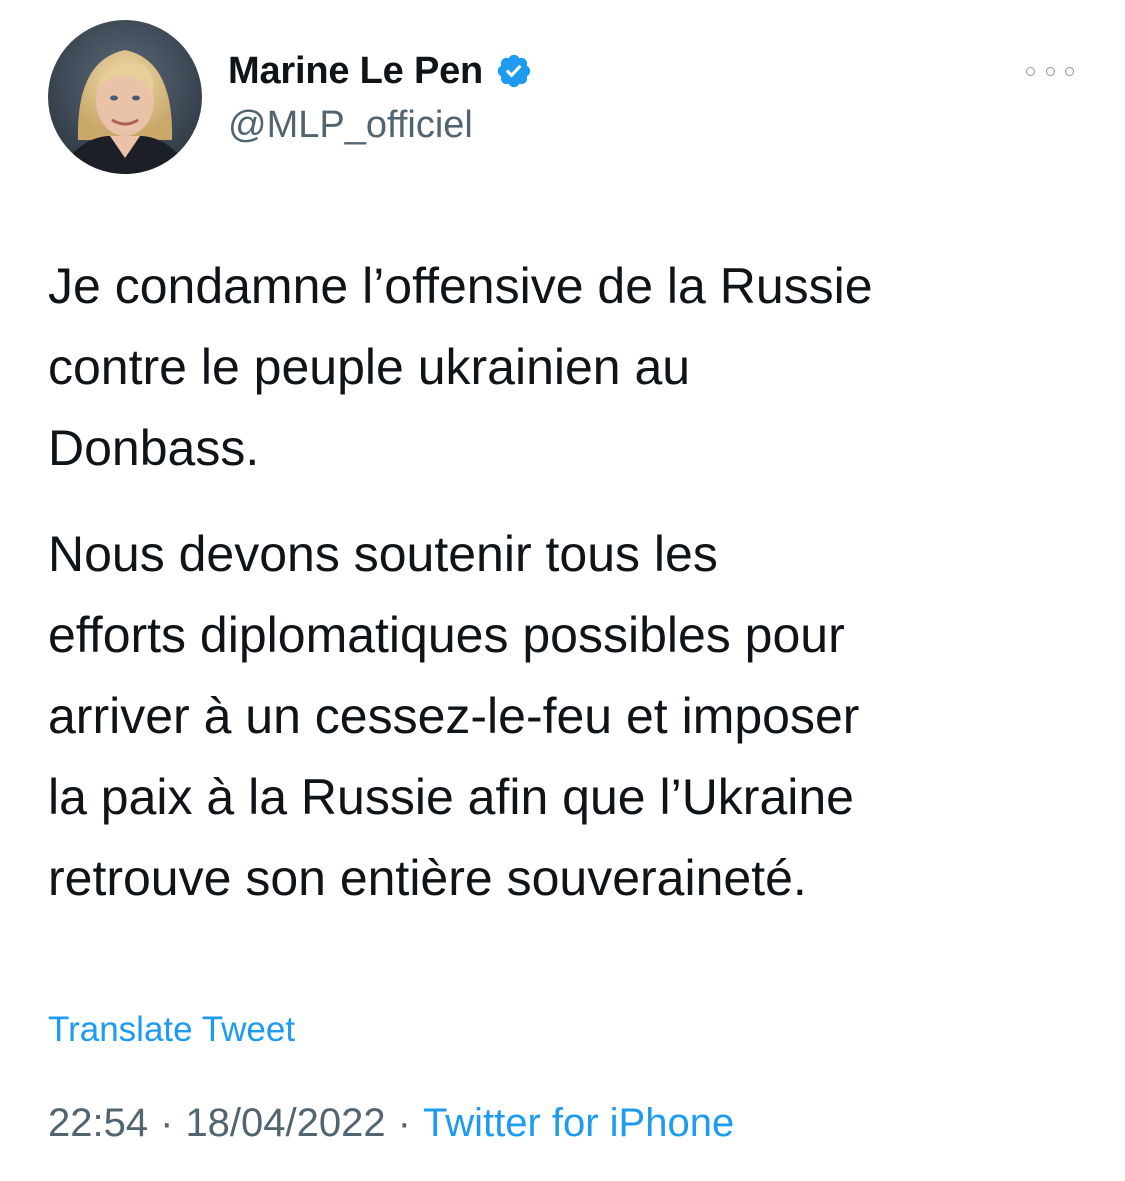 This screenshot has height=1181, width=1125. I want to click on avatar, so click(125, 97).